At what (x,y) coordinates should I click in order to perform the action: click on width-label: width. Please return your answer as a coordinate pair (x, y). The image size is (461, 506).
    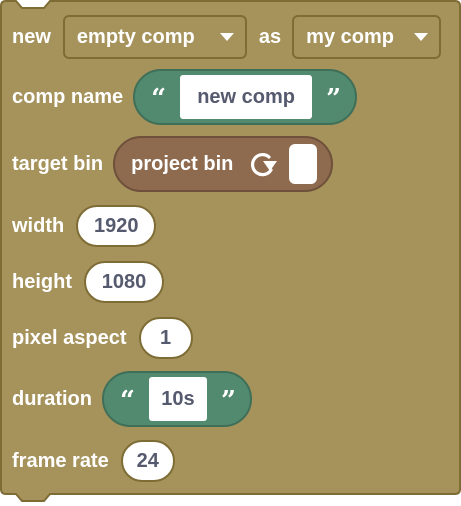
    Looking at the image, I should click on (38, 225).